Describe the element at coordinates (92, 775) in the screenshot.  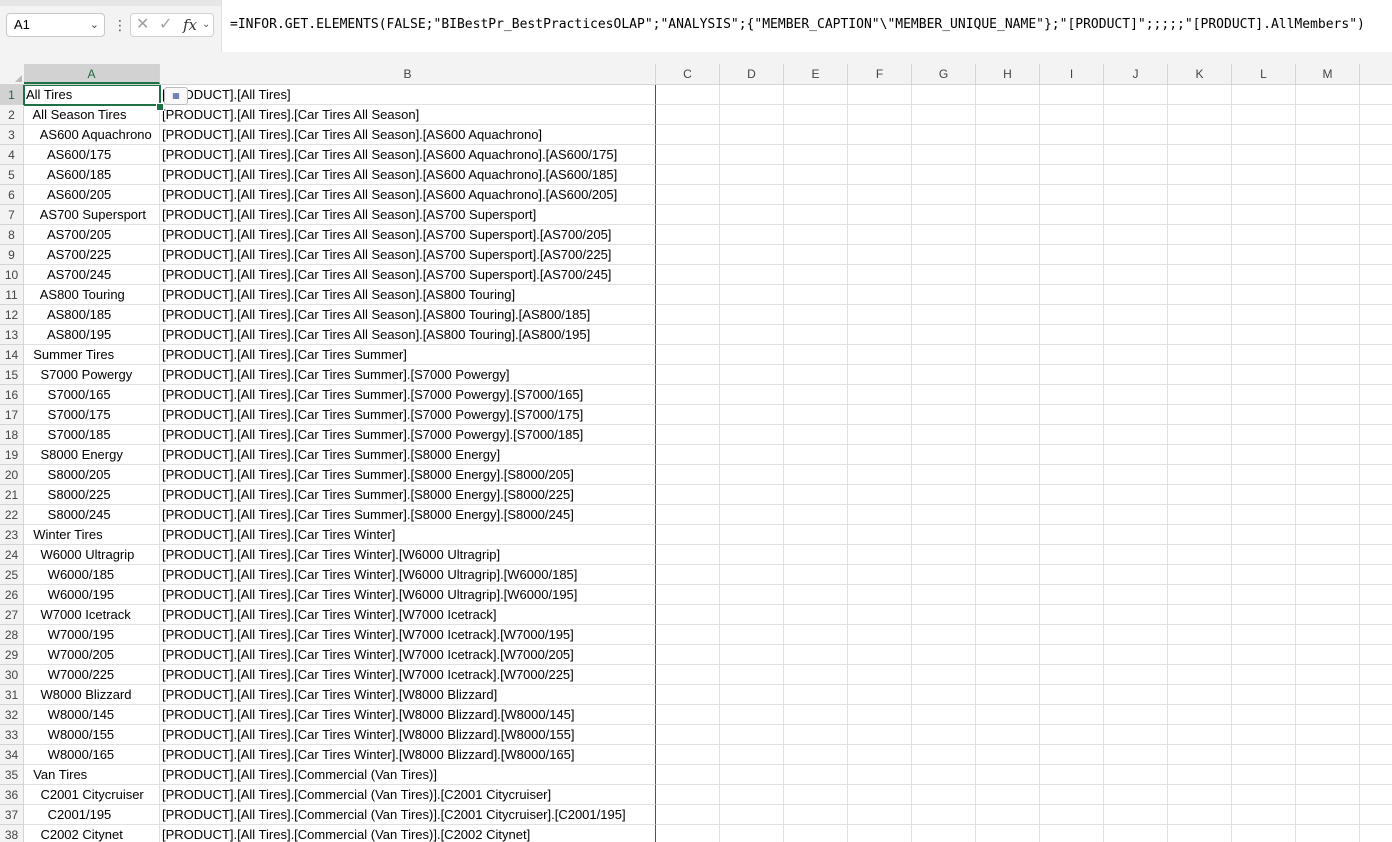
I see `cell-a: Van Tires` at that location.